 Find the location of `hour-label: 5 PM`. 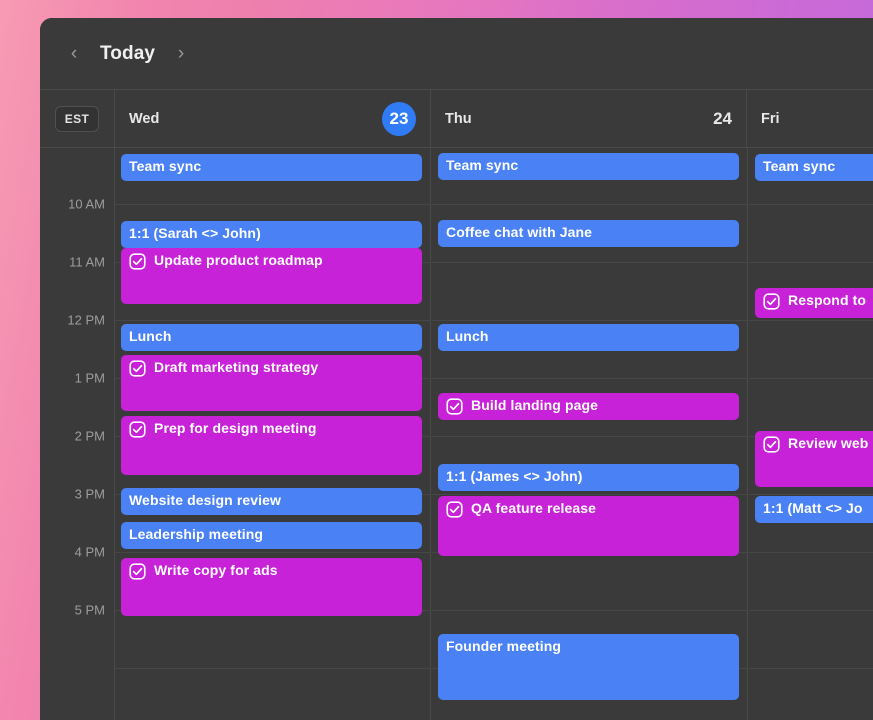

hour-label: 5 PM is located at coordinates (89, 610).